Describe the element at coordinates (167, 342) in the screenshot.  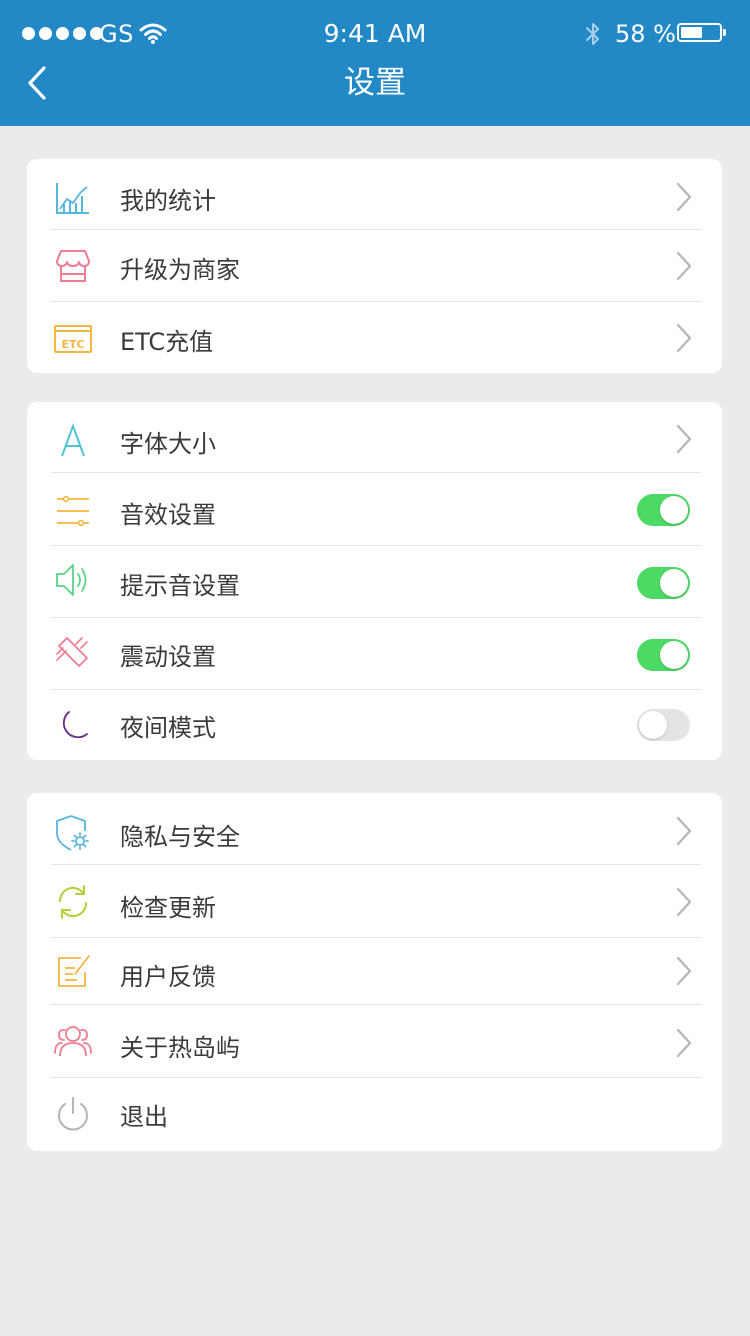
I see `row-label: ETC充值` at that location.